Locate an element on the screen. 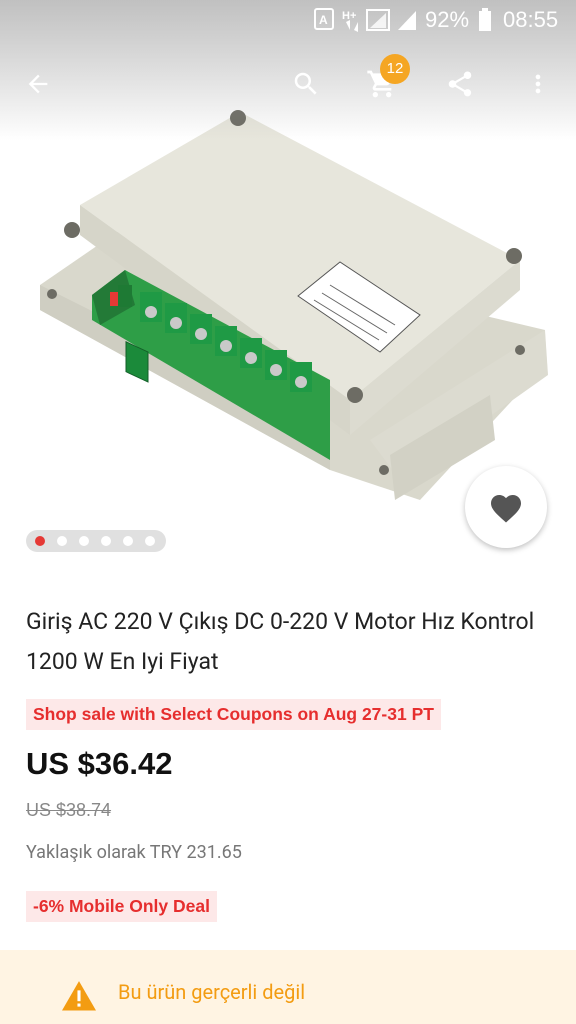  hplus-signal-icon: H+ is located at coordinates (350, 21).